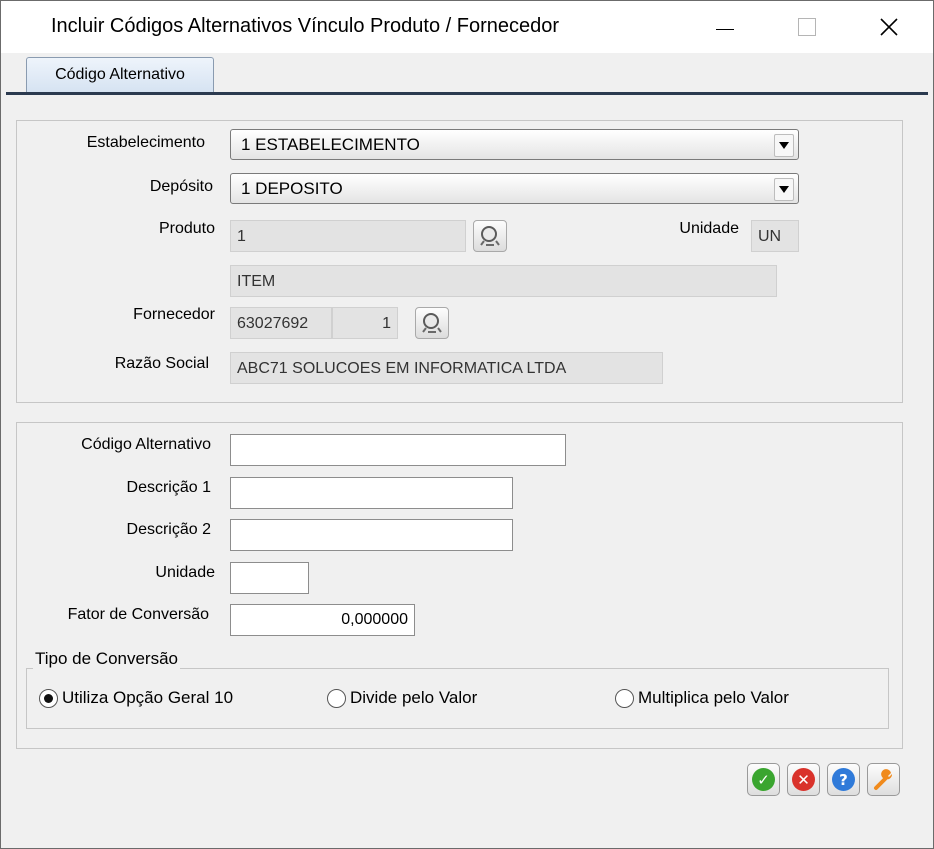 This screenshot has height=849, width=934. What do you see at coordinates (330, 144) in the screenshot?
I see `estabelecimento-value: 1 ESTABELECIMENTO` at bounding box center [330, 144].